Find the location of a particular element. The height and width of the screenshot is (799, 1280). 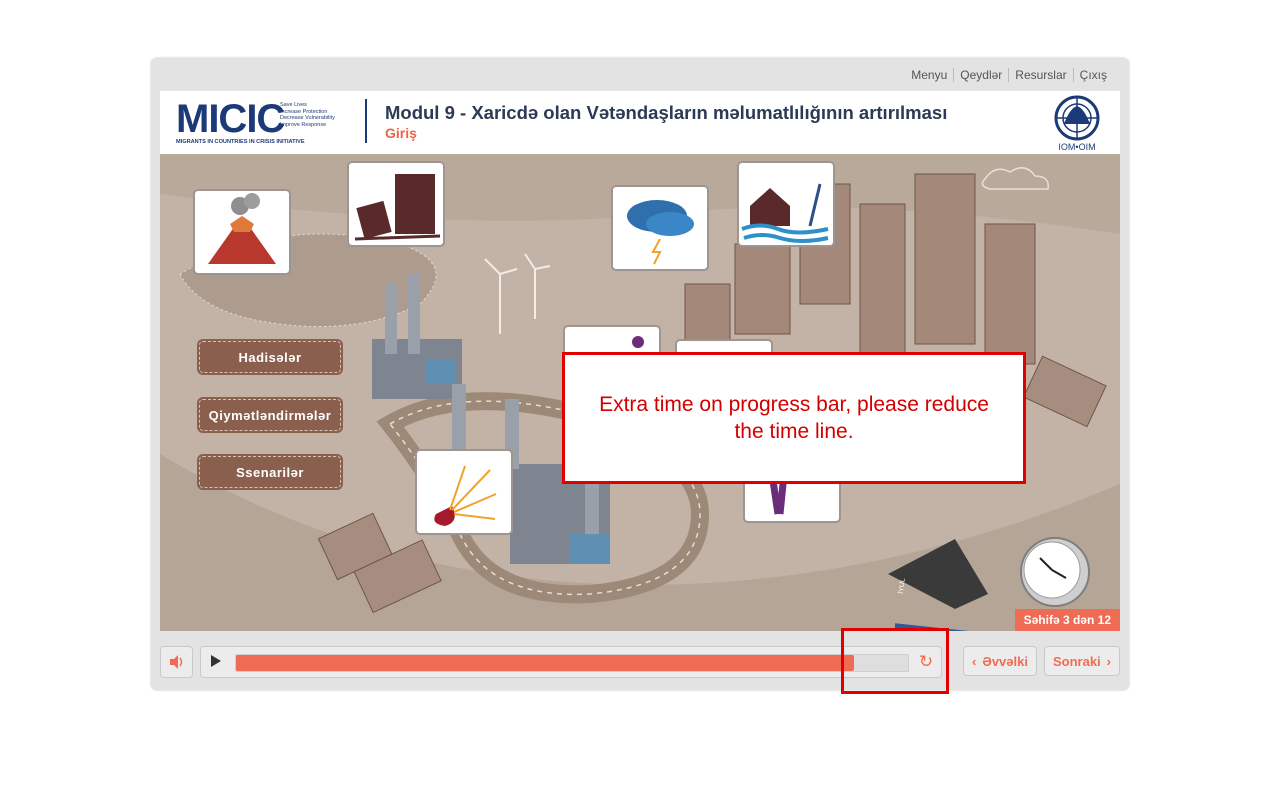

next-button: Sonraki › is located at coordinates (1082, 661).